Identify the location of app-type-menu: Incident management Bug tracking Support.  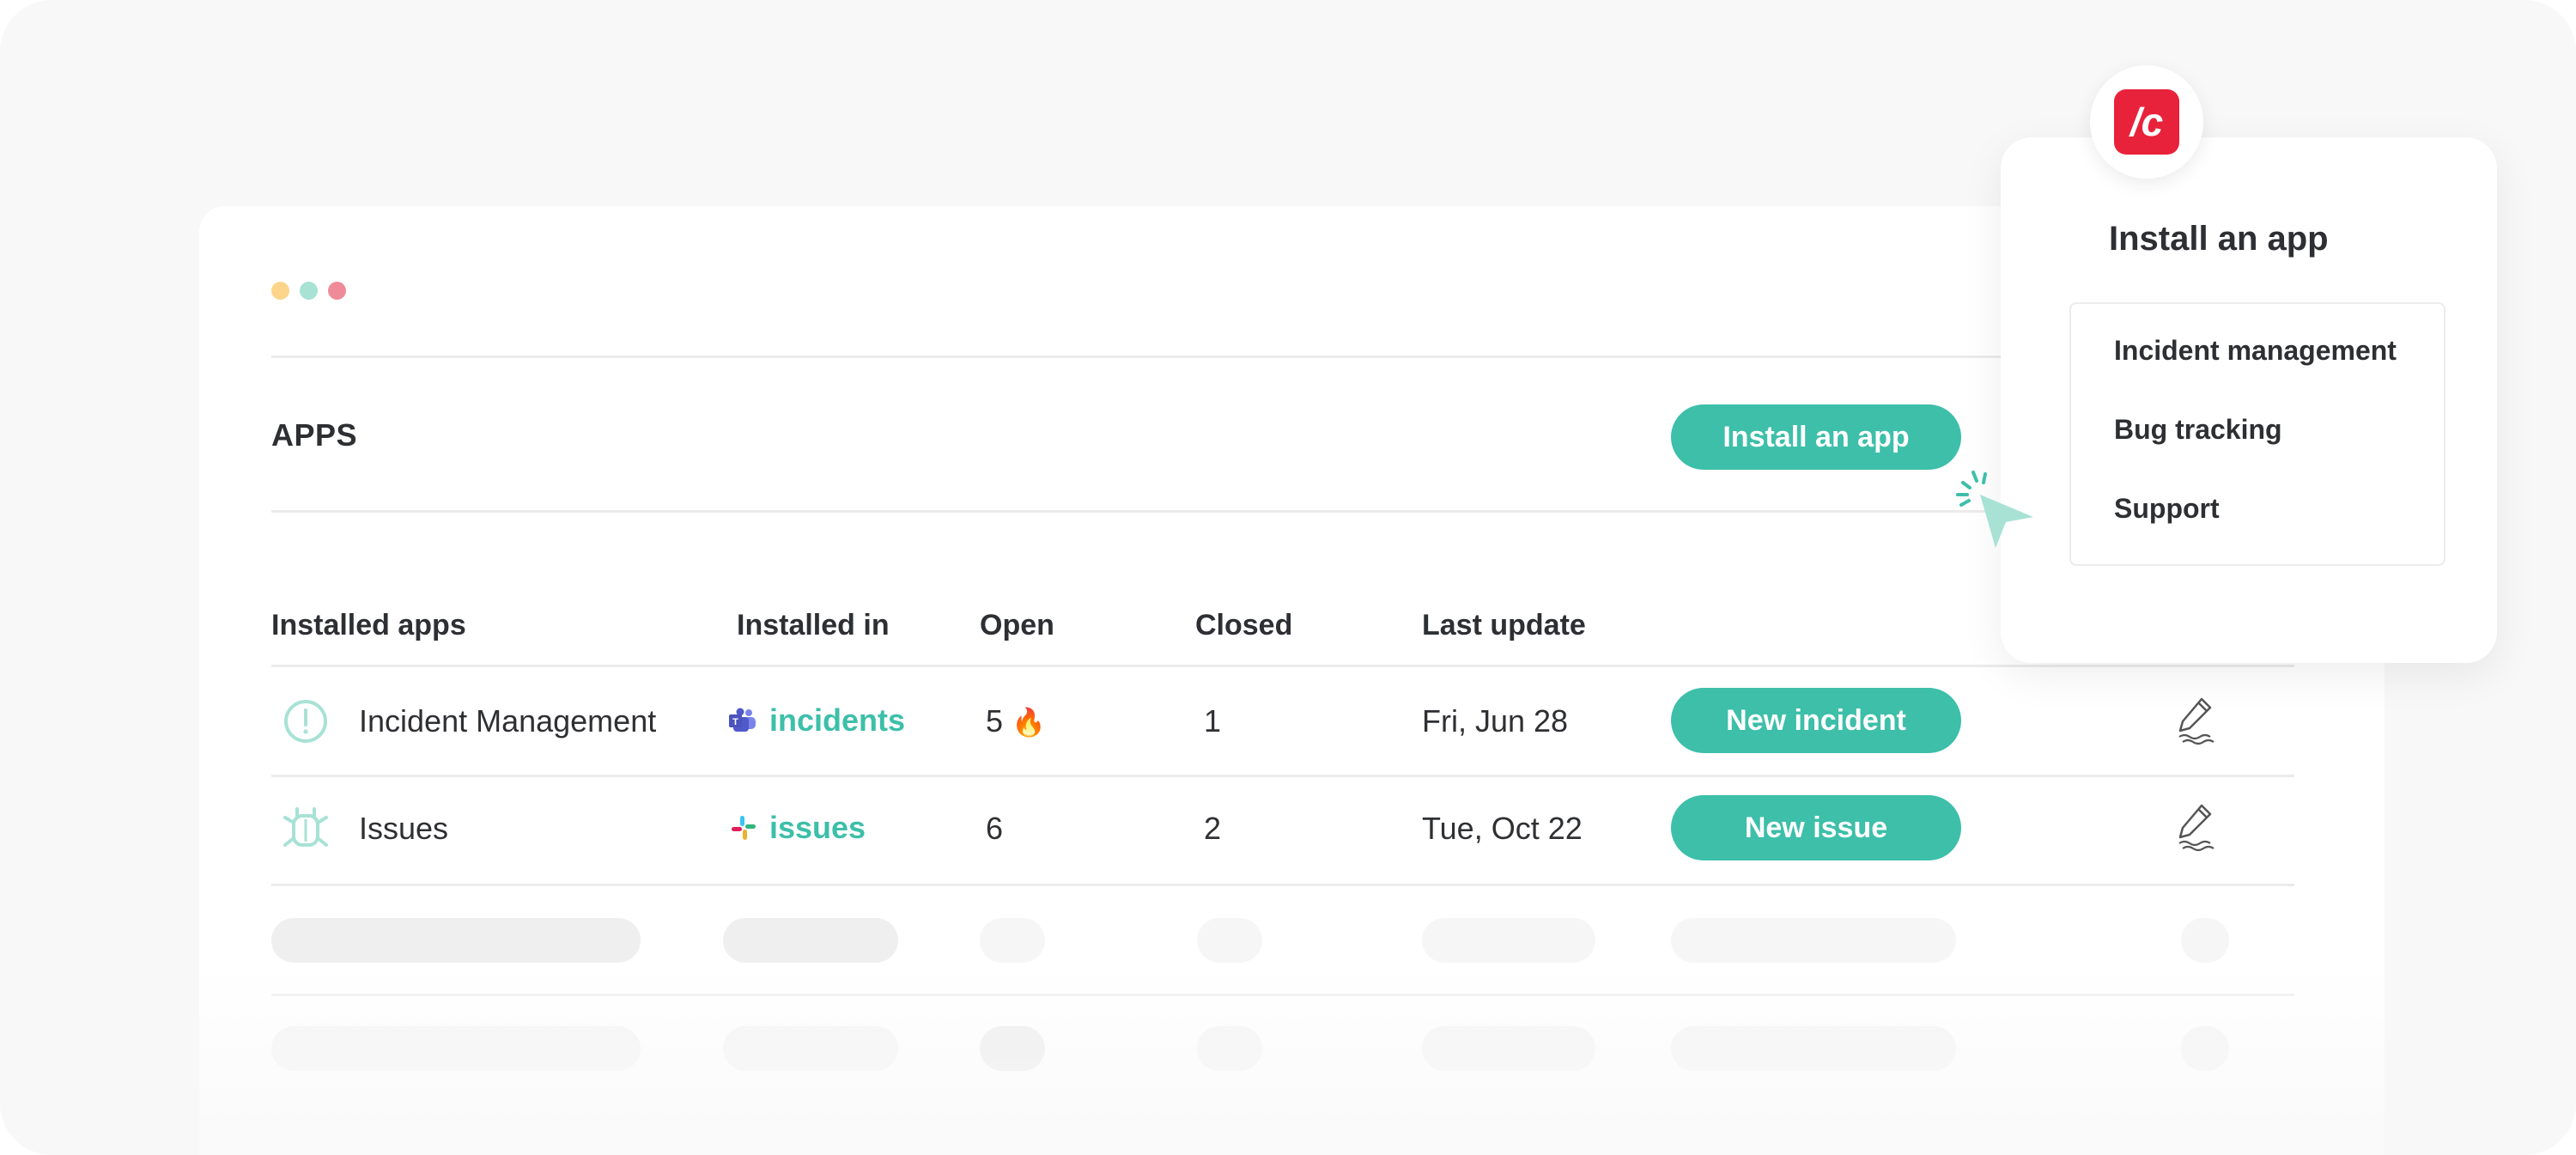
(2257, 434).